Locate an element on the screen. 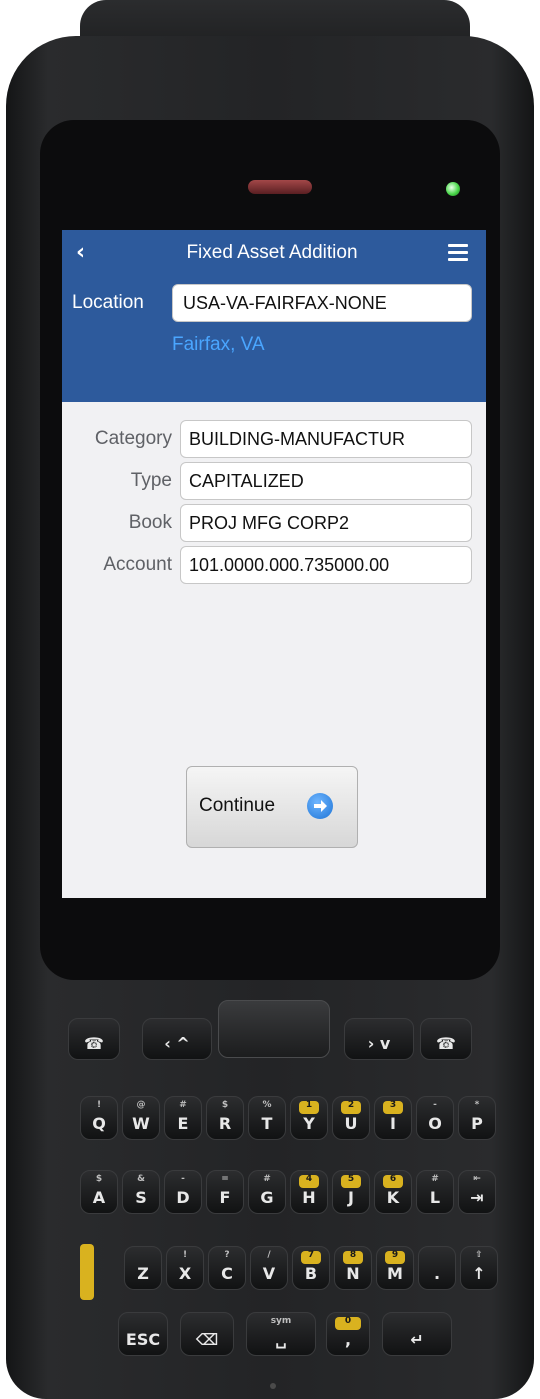 Image resolution: width=540 pixels, height=1399 pixels. key-f: = F is located at coordinates (225, 1192).